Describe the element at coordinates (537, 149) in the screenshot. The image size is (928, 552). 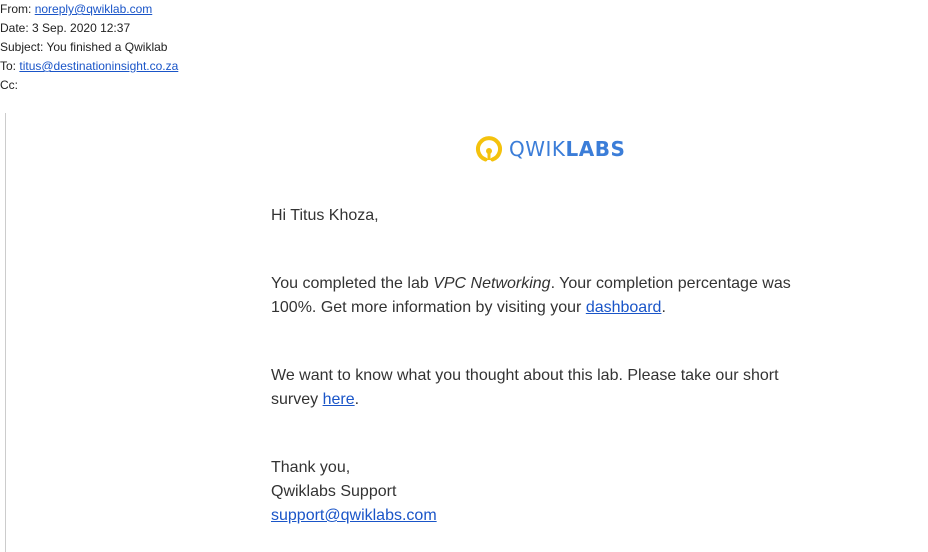
I see `logo-text-light: QWIK` at that location.